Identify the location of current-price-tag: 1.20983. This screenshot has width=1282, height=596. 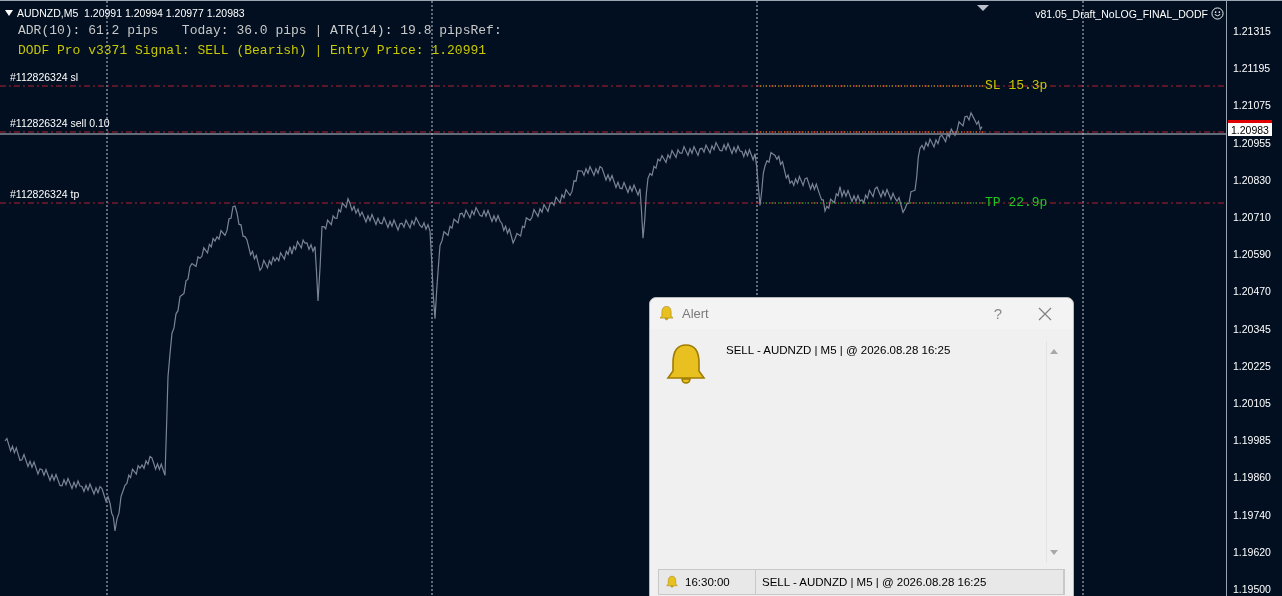
(1250, 128).